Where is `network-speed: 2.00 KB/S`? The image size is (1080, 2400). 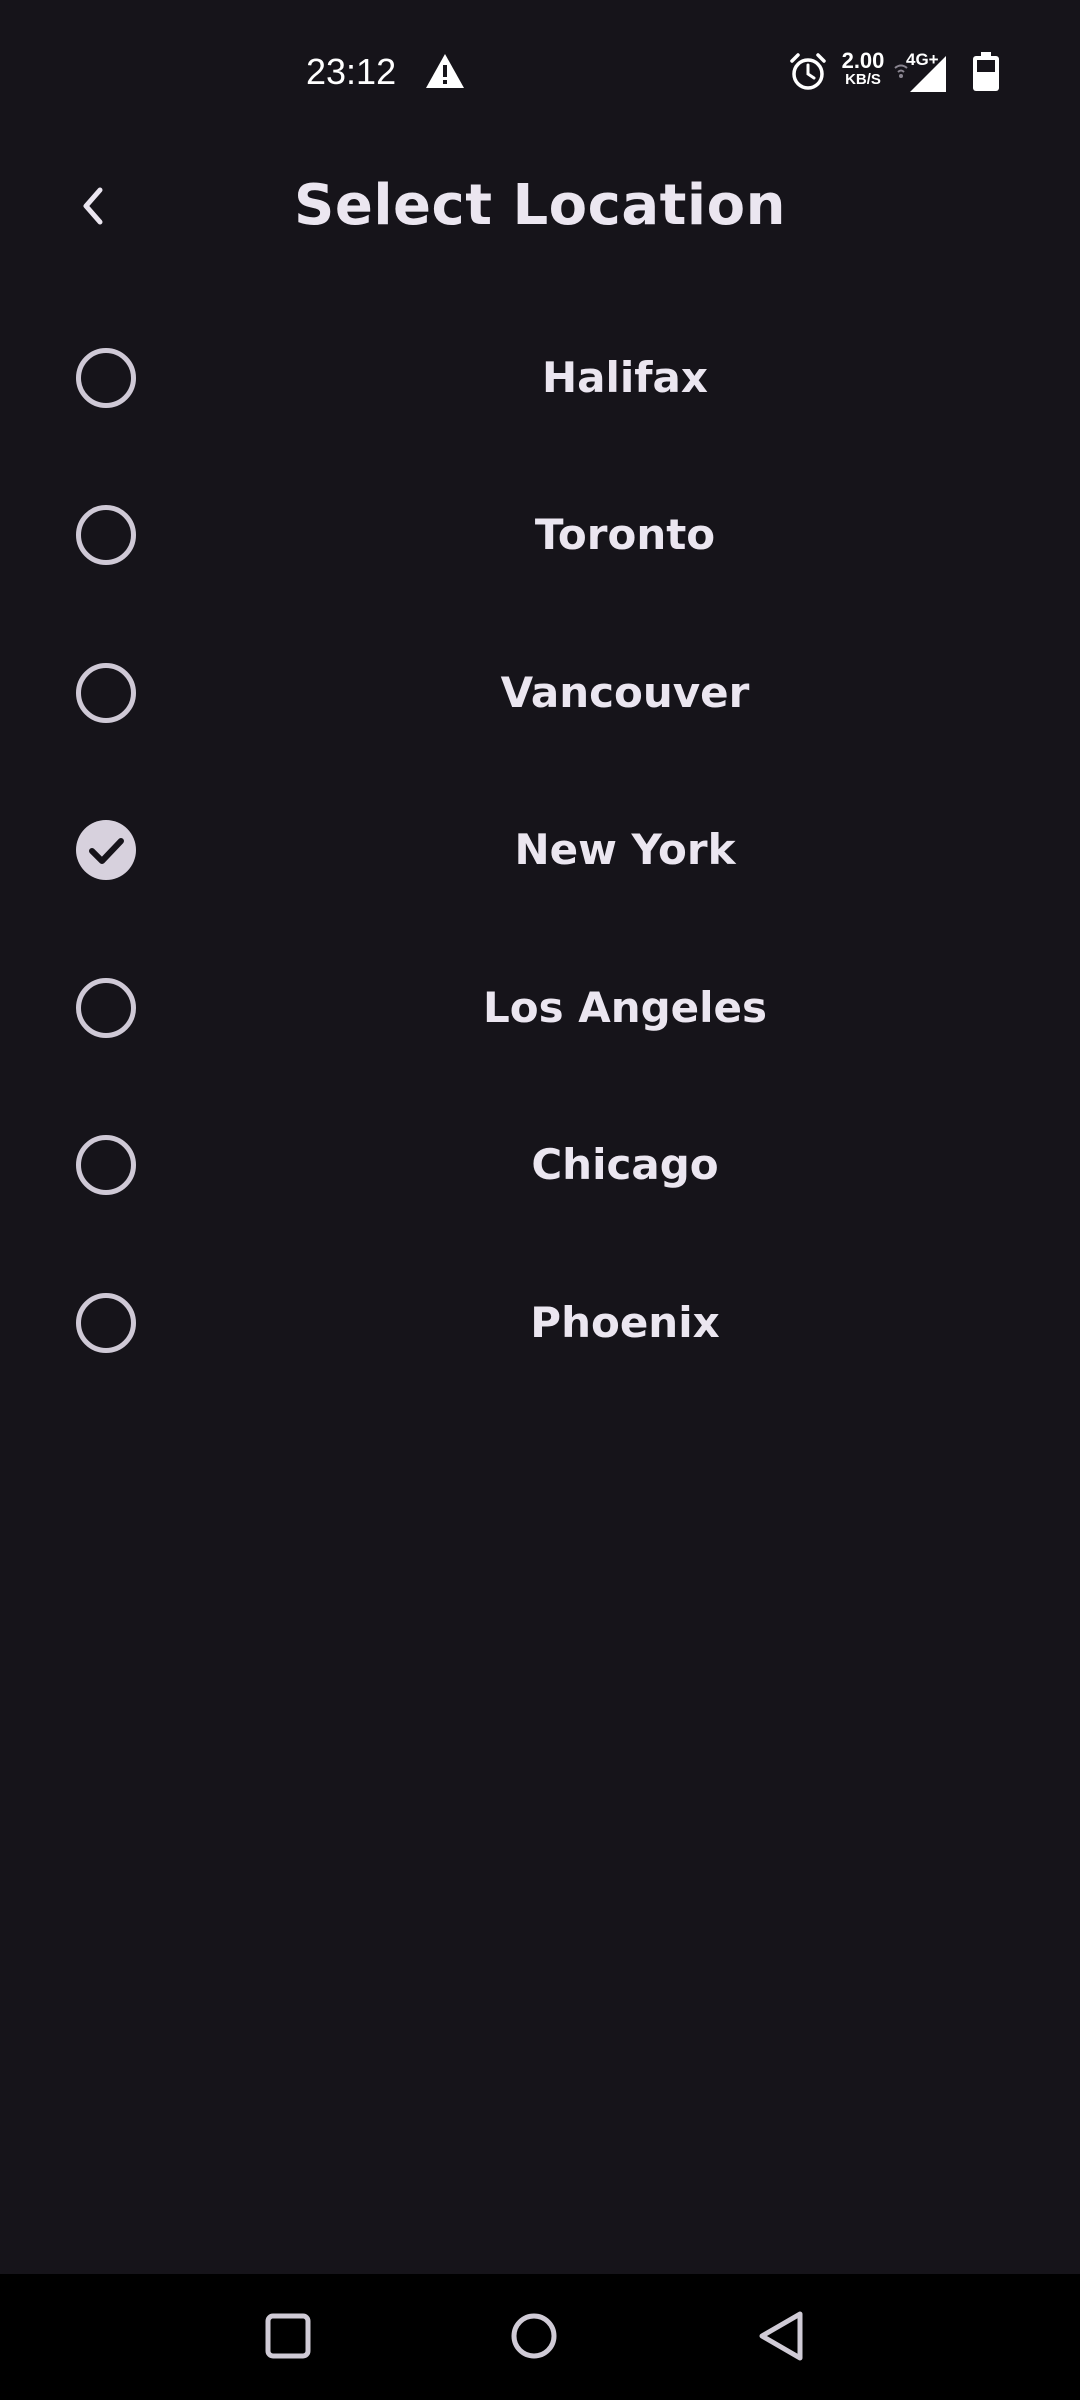
network-speed: 2.00 KB/S is located at coordinates (863, 69).